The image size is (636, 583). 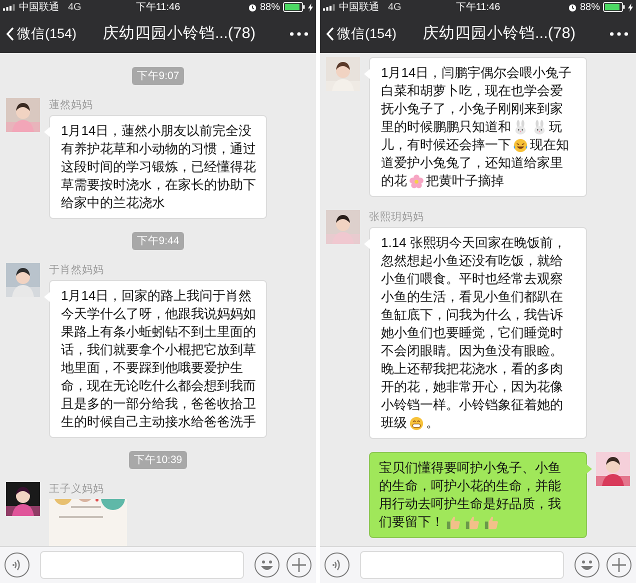 What do you see at coordinates (476, 73) in the screenshot?
I see `message-text: 1月14日，闫鹏宇偶尔会喂小兔子` at bounding box center [476, 73].